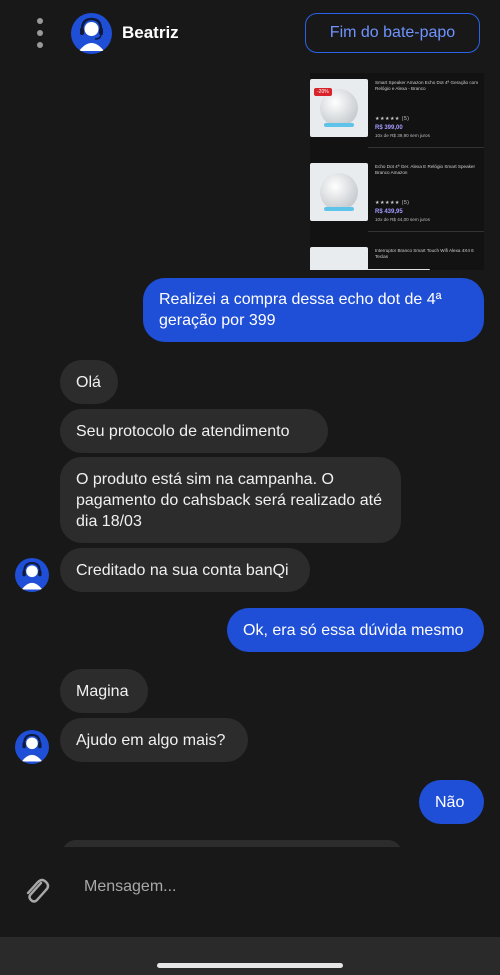 This screenshot has width=500, height=975. What do you see at coordinates (451, 802) in the screenshot?
I see `outgoing-message: Não` at bounding box center [451, 802].